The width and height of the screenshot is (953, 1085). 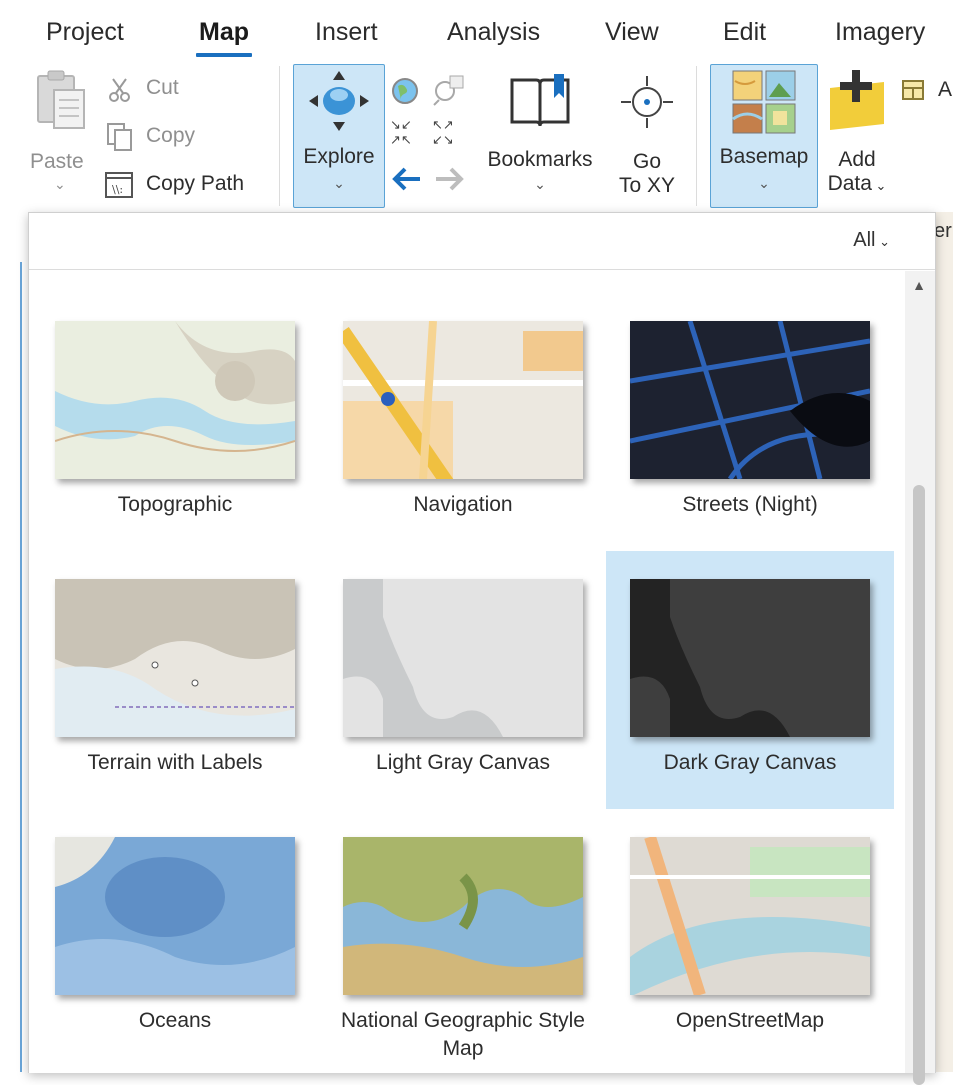 I want to click on basemap-navigation: Navigation, so click(x=463, y=427).